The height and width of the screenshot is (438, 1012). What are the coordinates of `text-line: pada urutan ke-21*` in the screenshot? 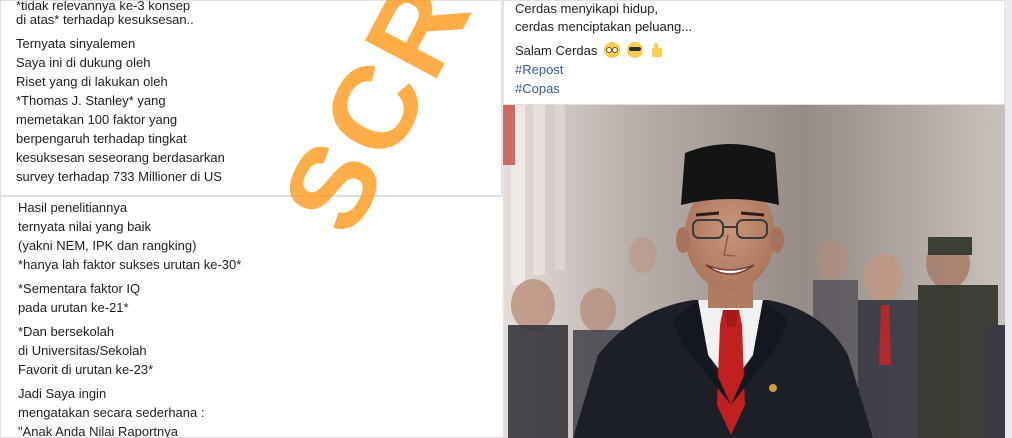 It's located at (73, 307).